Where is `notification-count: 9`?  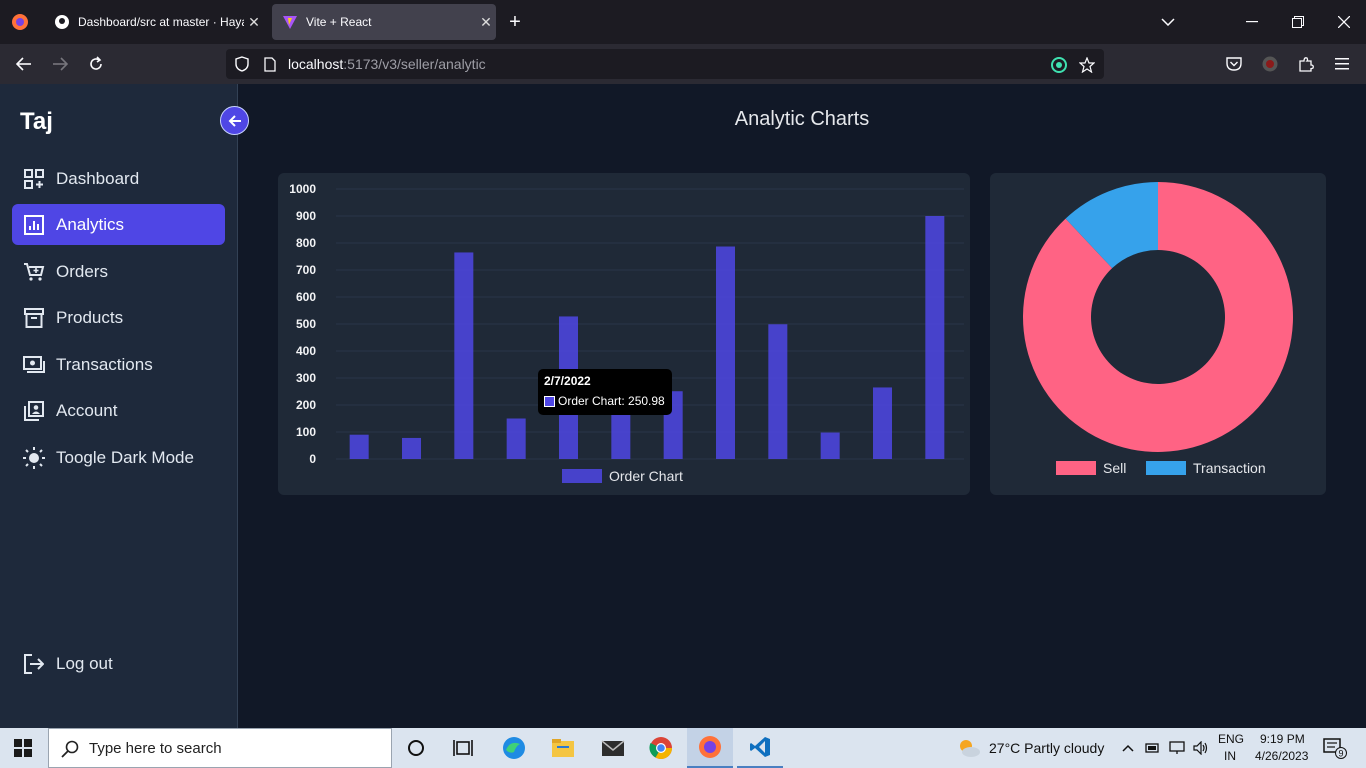
notification-count: 9 is located at coordinates (1340, 754).